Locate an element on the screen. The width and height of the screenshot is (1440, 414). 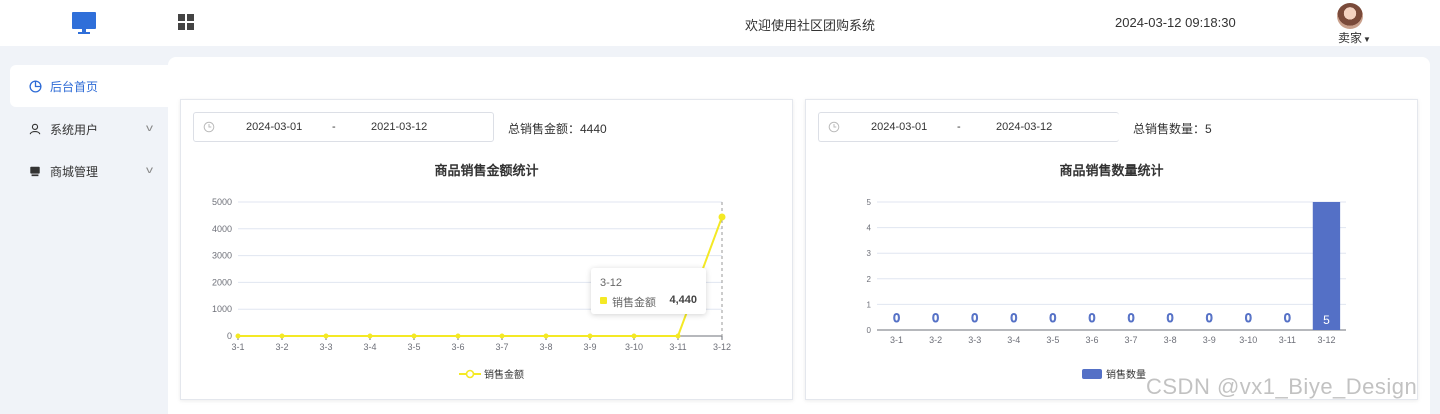
y-tick-label: 4 is located at coordinates (869, 228).